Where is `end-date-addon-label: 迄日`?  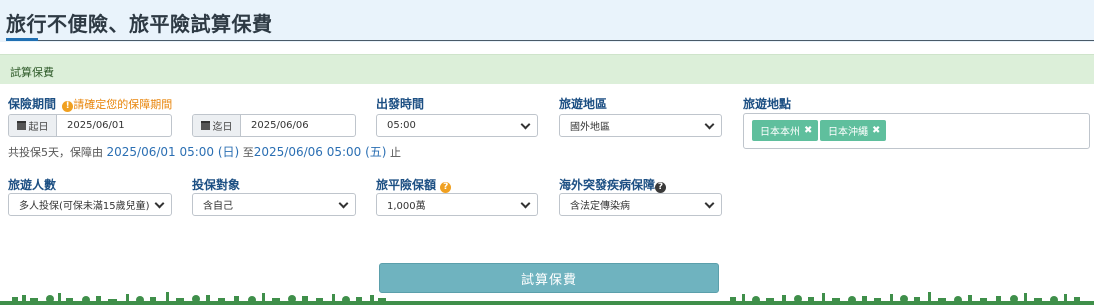
end-date-addon-label: 迄日 is located at coordinates (222, 127).